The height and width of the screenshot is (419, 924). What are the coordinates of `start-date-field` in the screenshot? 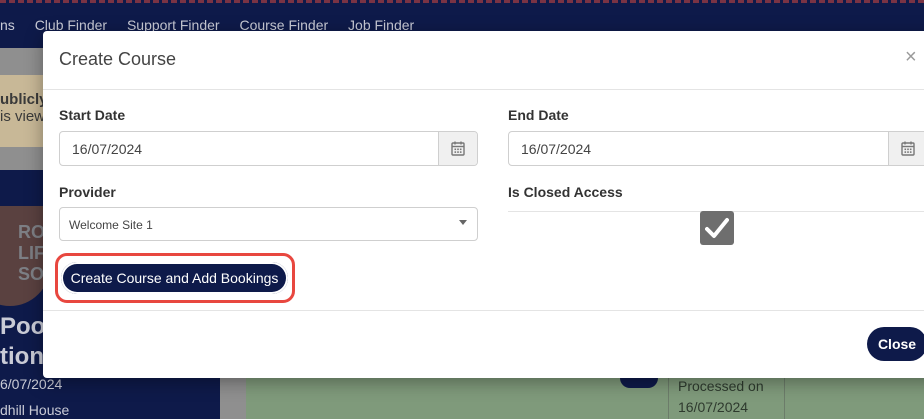 It's located at (268, 148).